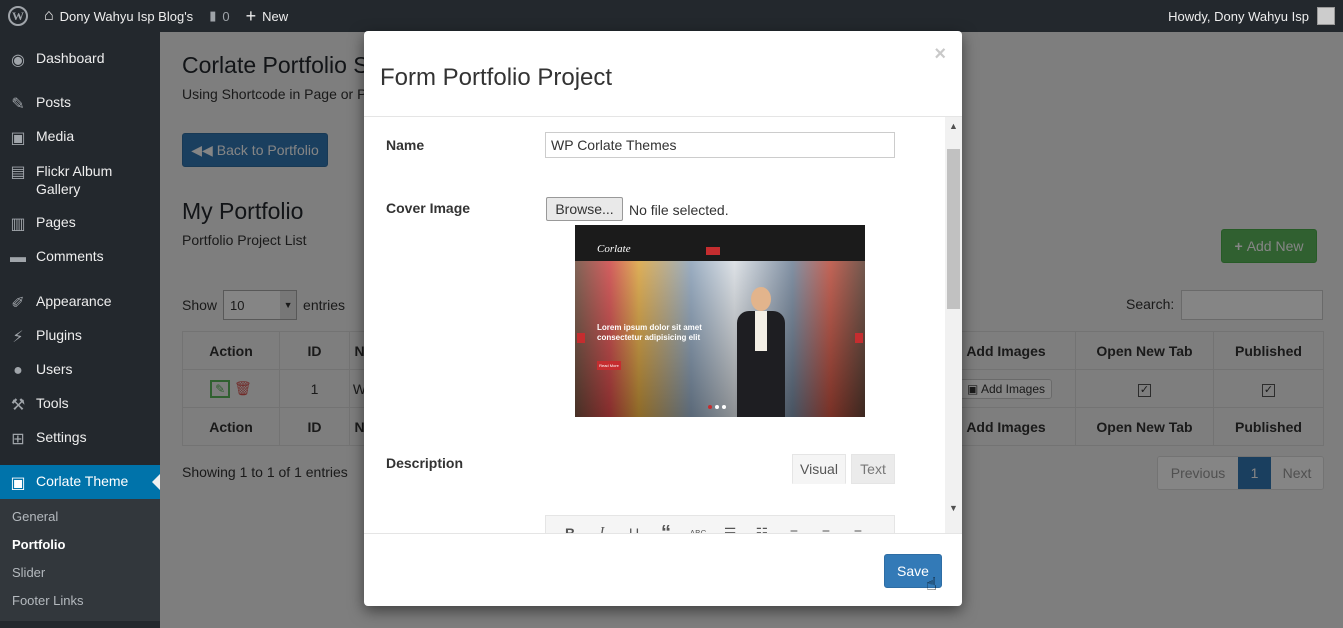 The width and height of the screenshot is (1343, 628). I want to click on close-icon: ×, so click(940, 54).